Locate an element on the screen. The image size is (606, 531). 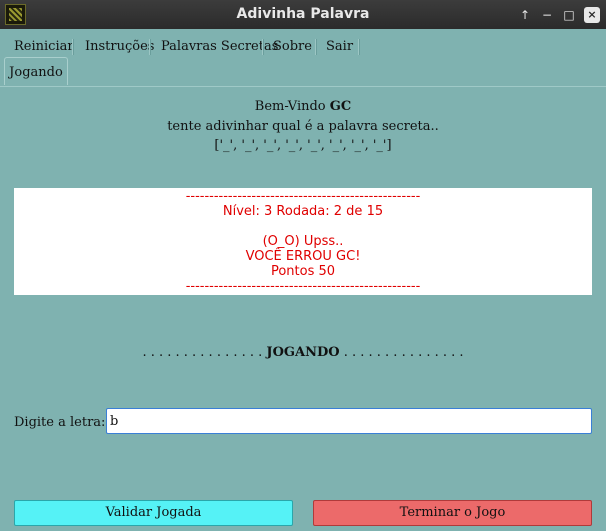
menu-item-palavras-secretas: Palavras Secretas is located at coordinates (219, 46).